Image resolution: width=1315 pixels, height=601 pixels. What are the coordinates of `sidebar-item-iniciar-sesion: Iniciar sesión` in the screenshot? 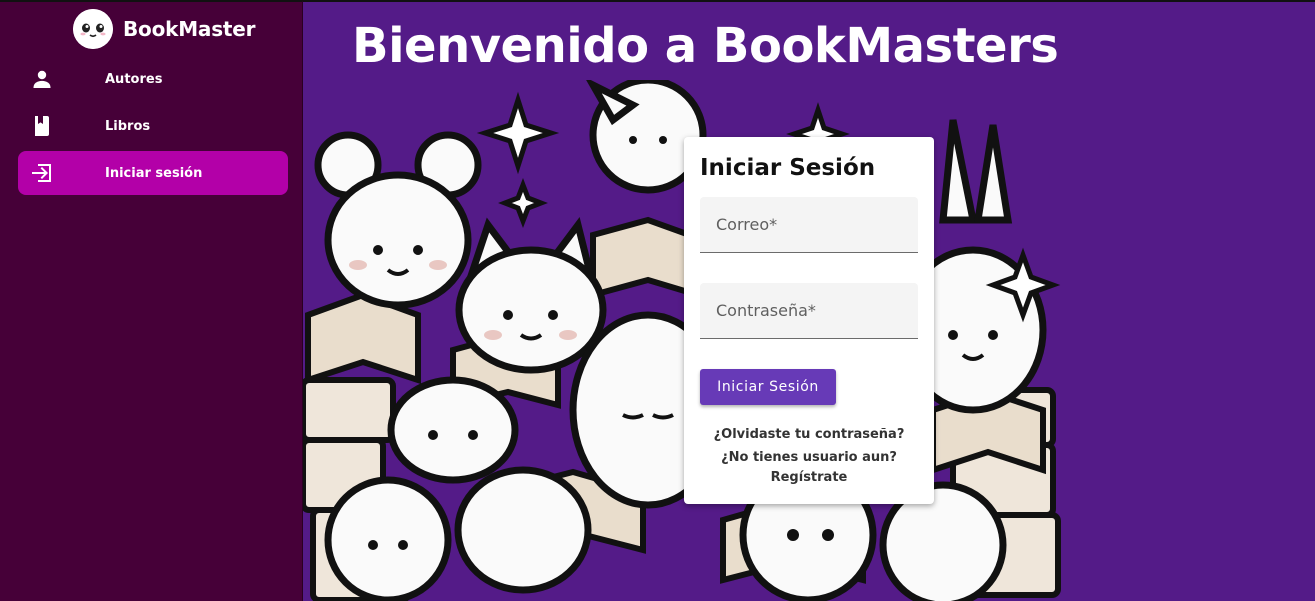 It's located at (153, 173).